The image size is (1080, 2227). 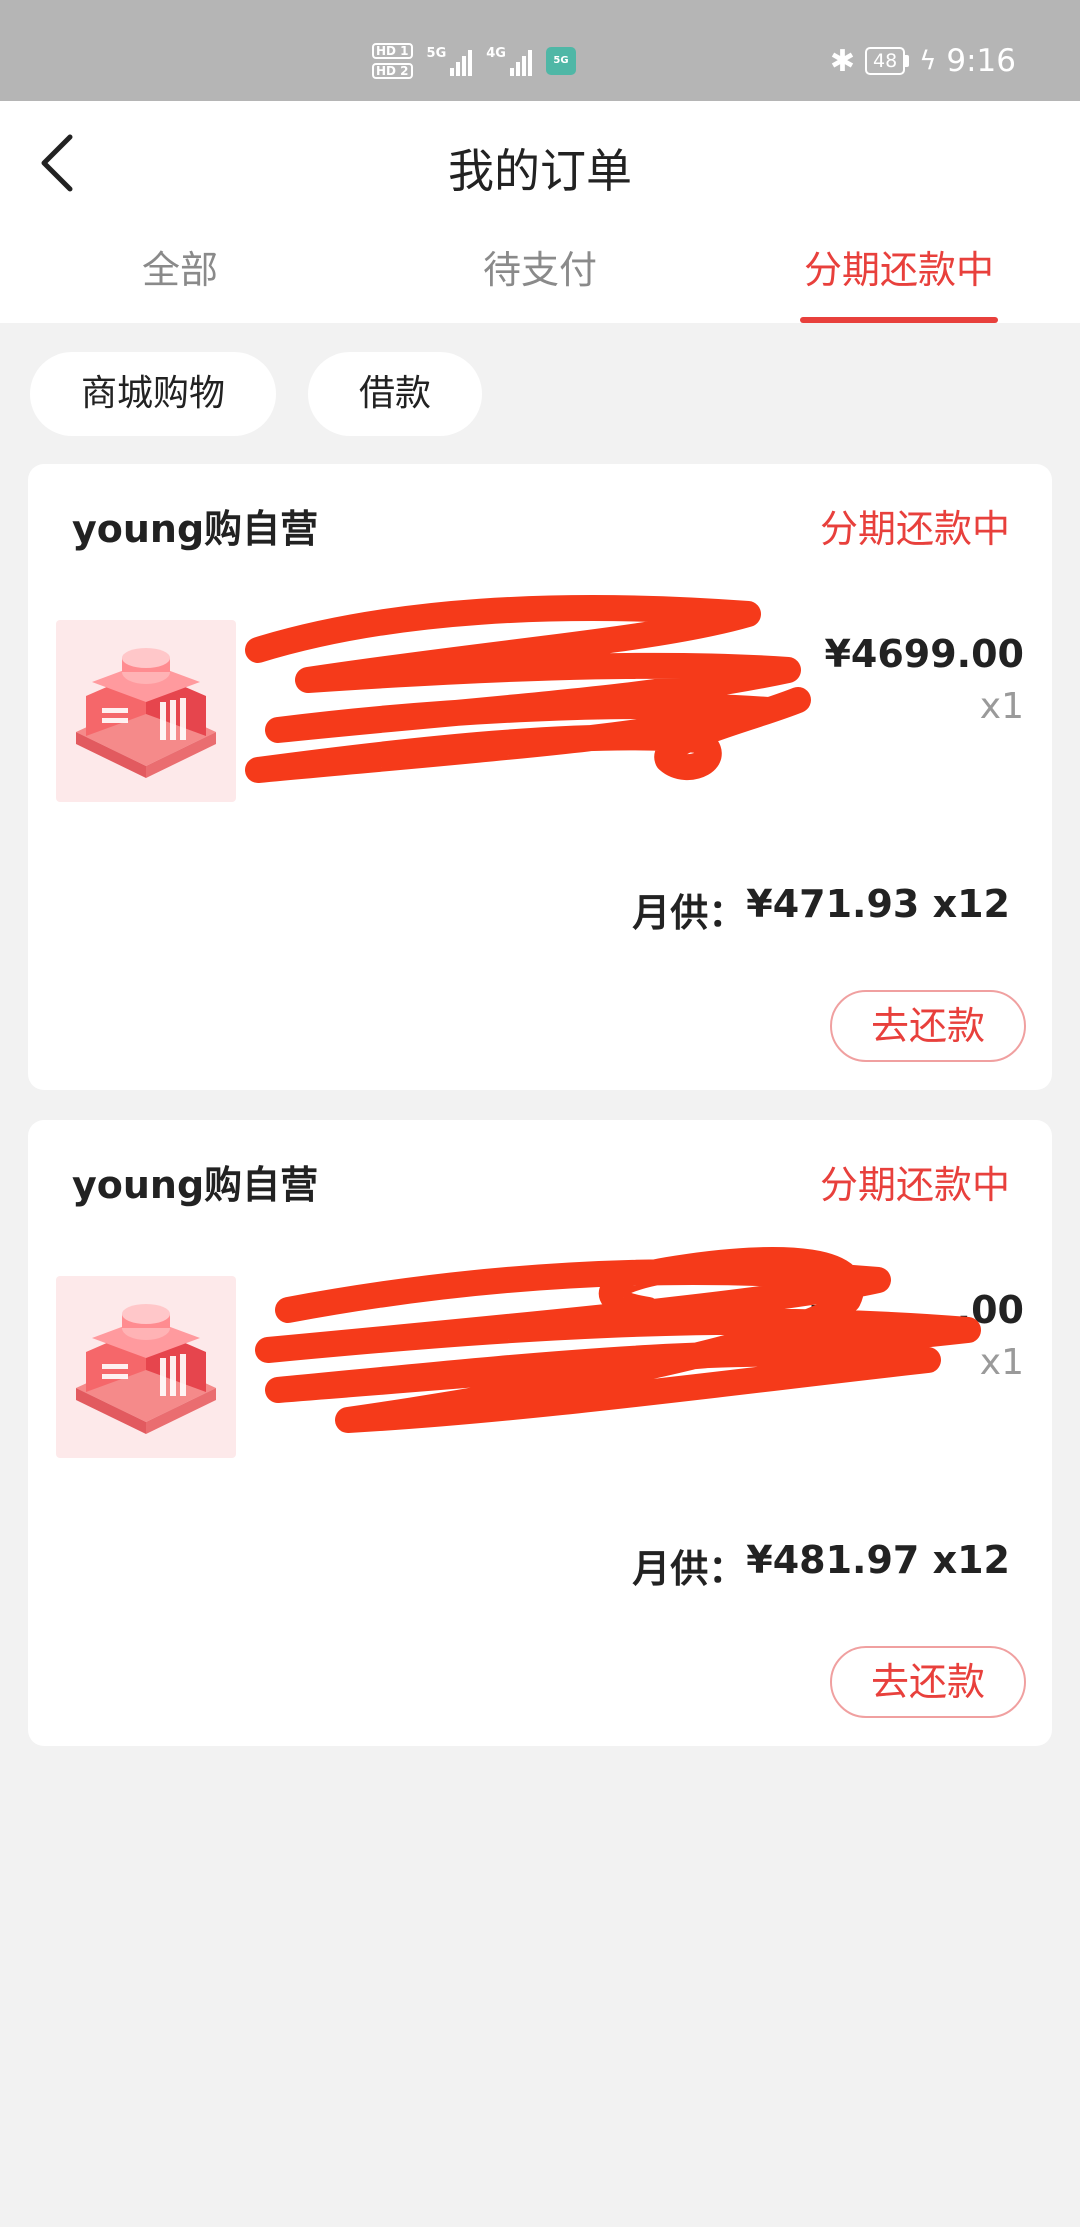 What do you see at coordinates (450, 61) in the screenshot?
I see `signal-5g-icon: 5G` at bounding box center [450, 61].